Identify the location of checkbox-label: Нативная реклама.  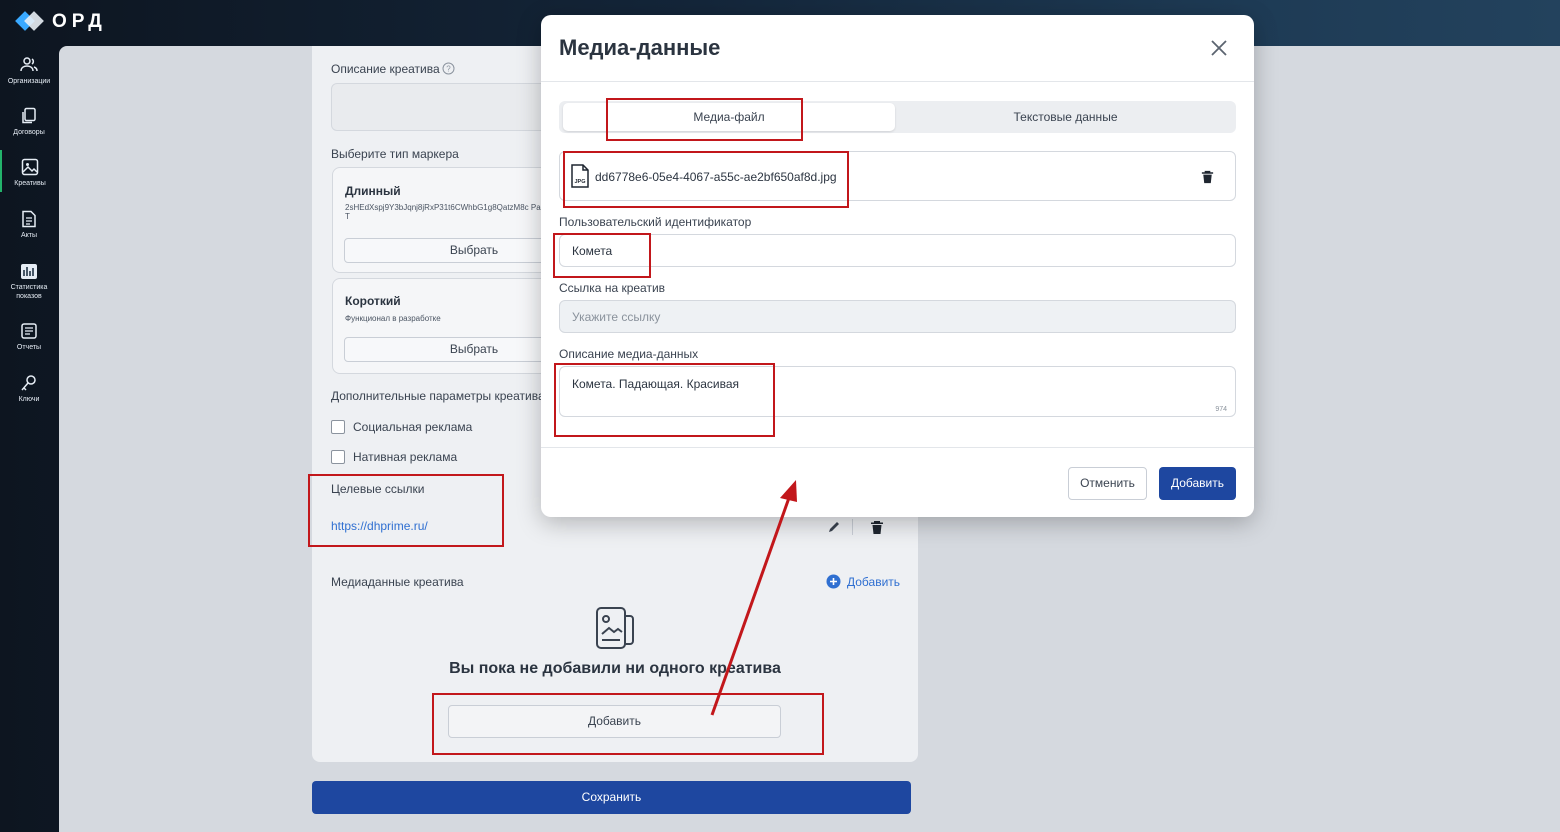
(405, 457).